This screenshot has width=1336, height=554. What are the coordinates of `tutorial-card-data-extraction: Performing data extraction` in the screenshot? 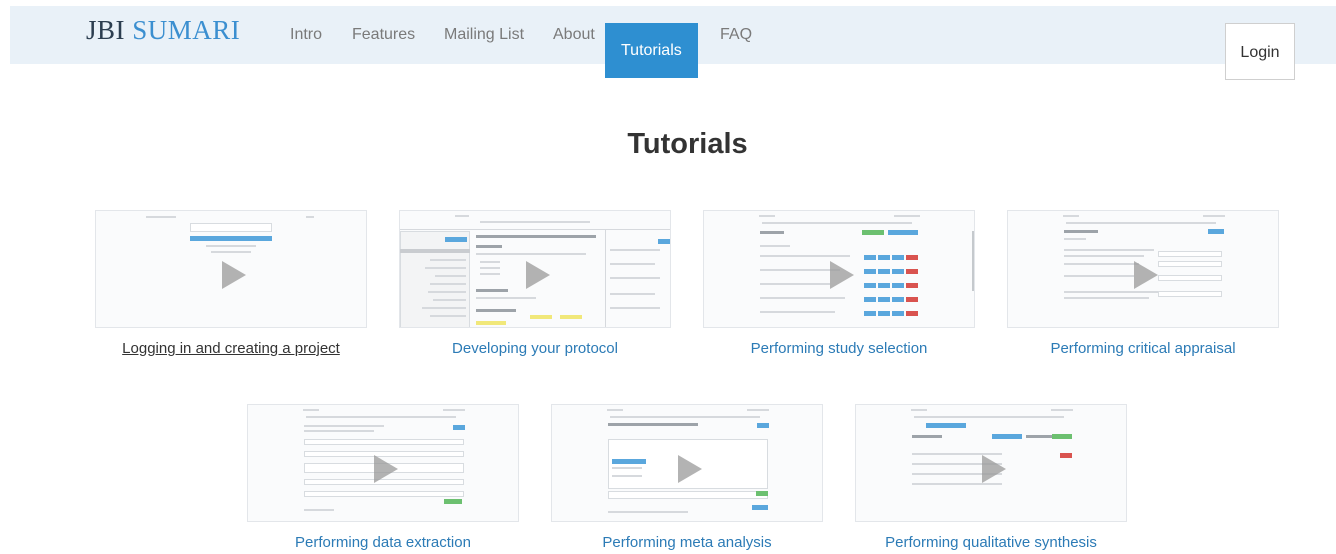 It's located at (383, 477).